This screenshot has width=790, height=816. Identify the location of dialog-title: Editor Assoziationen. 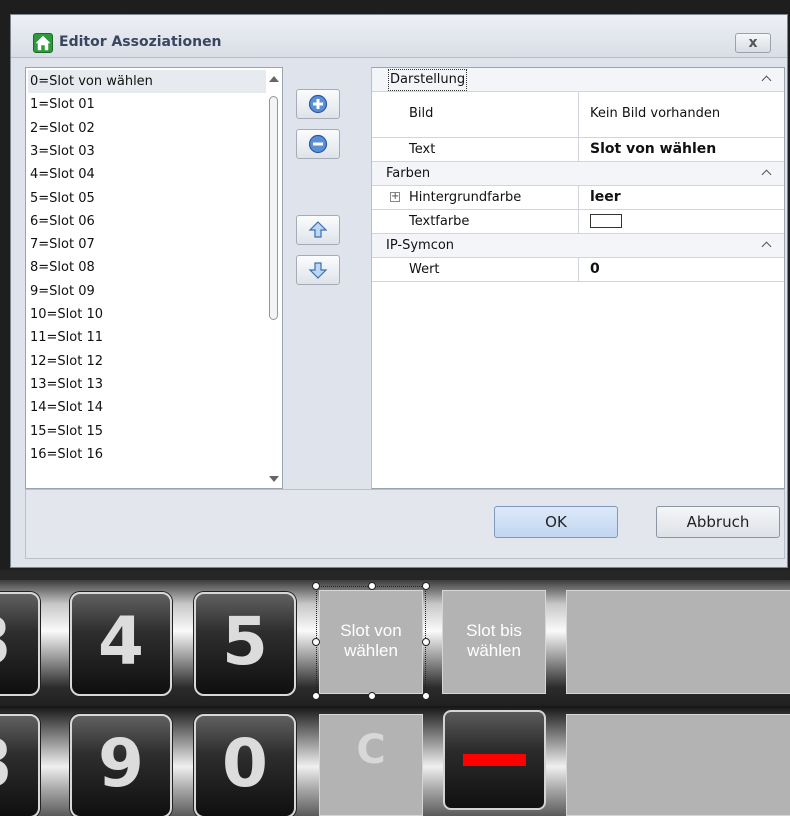
(140, 42).